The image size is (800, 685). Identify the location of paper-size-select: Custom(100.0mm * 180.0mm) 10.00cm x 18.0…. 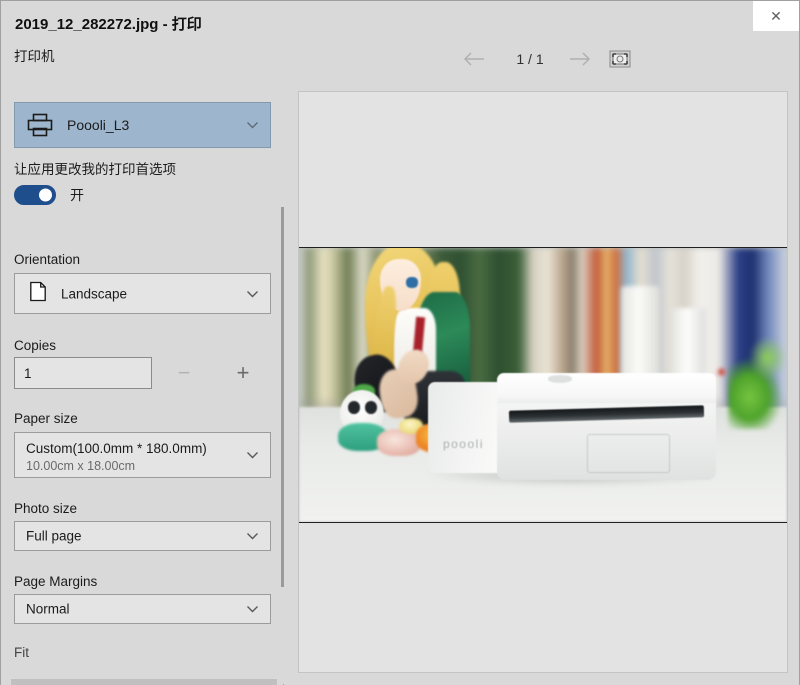
(142, 455).